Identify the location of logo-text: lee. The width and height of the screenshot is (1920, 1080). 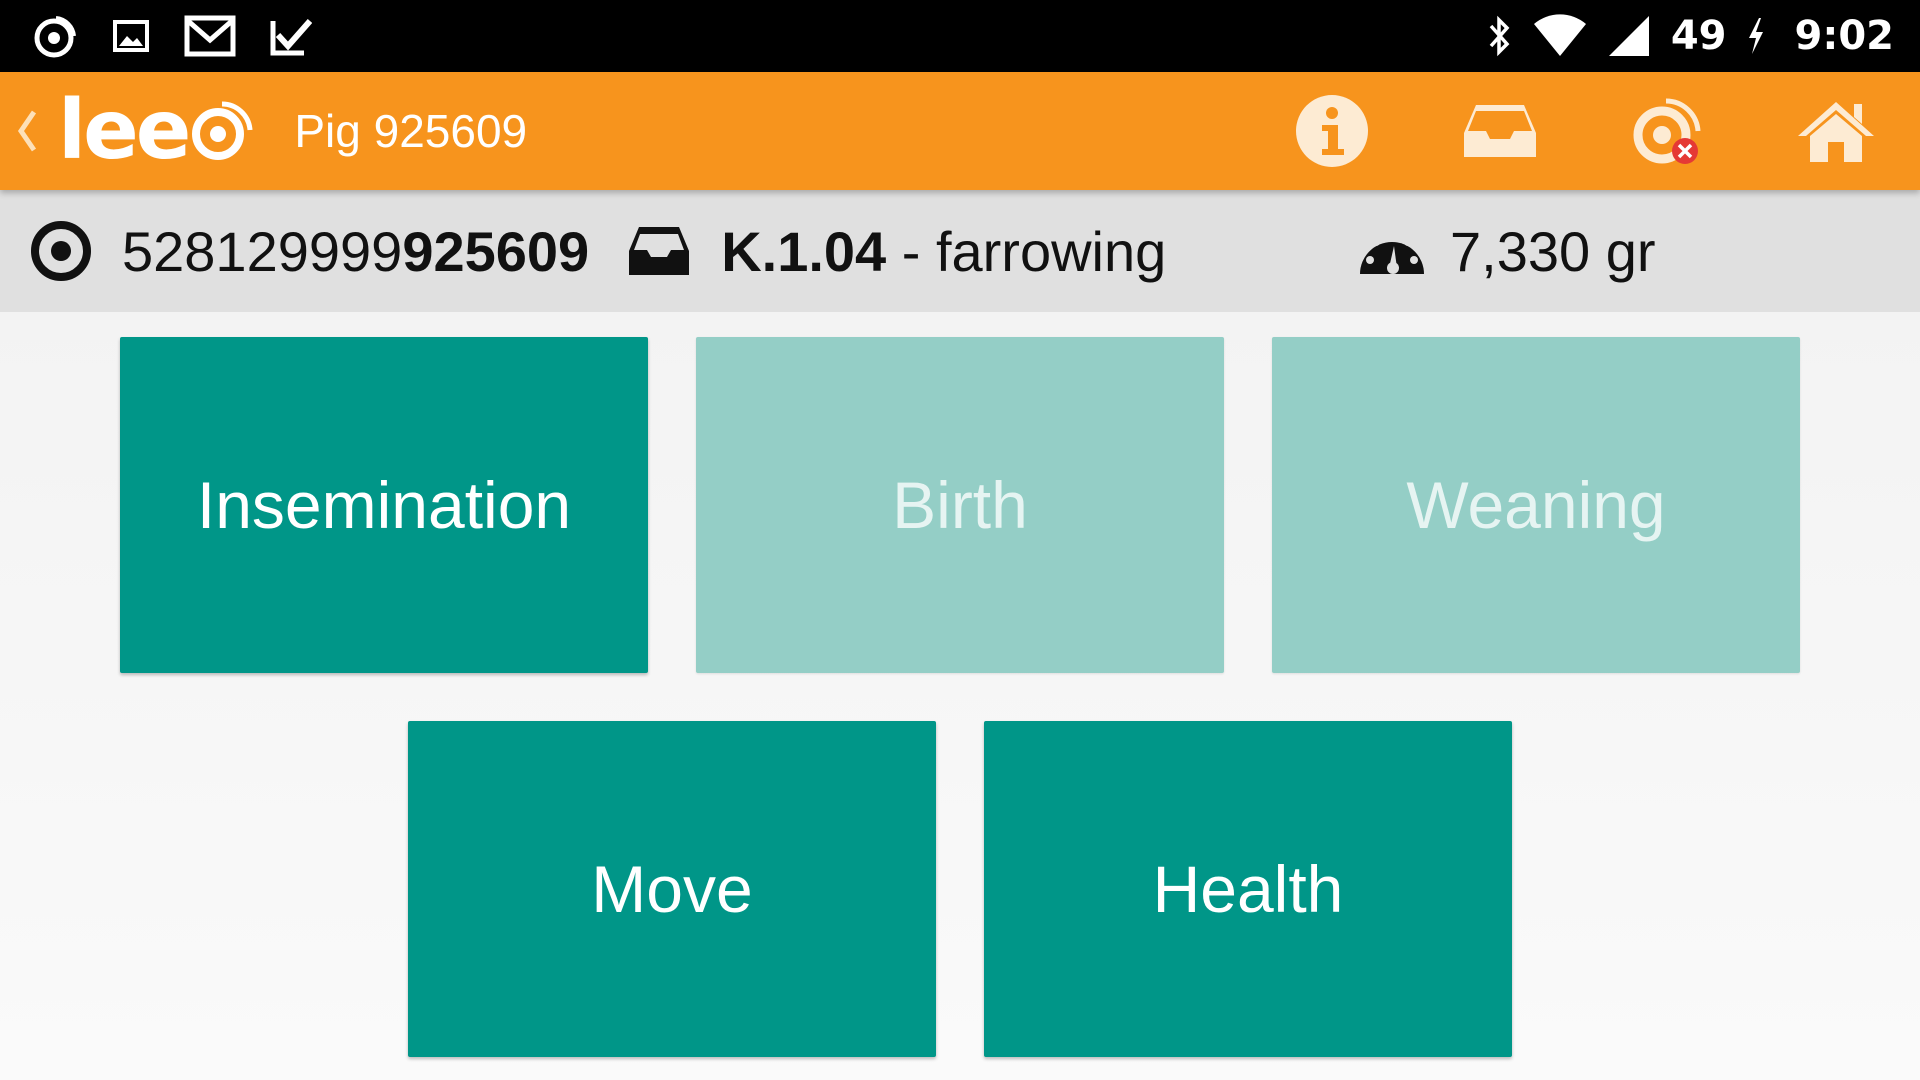
(124, 130).